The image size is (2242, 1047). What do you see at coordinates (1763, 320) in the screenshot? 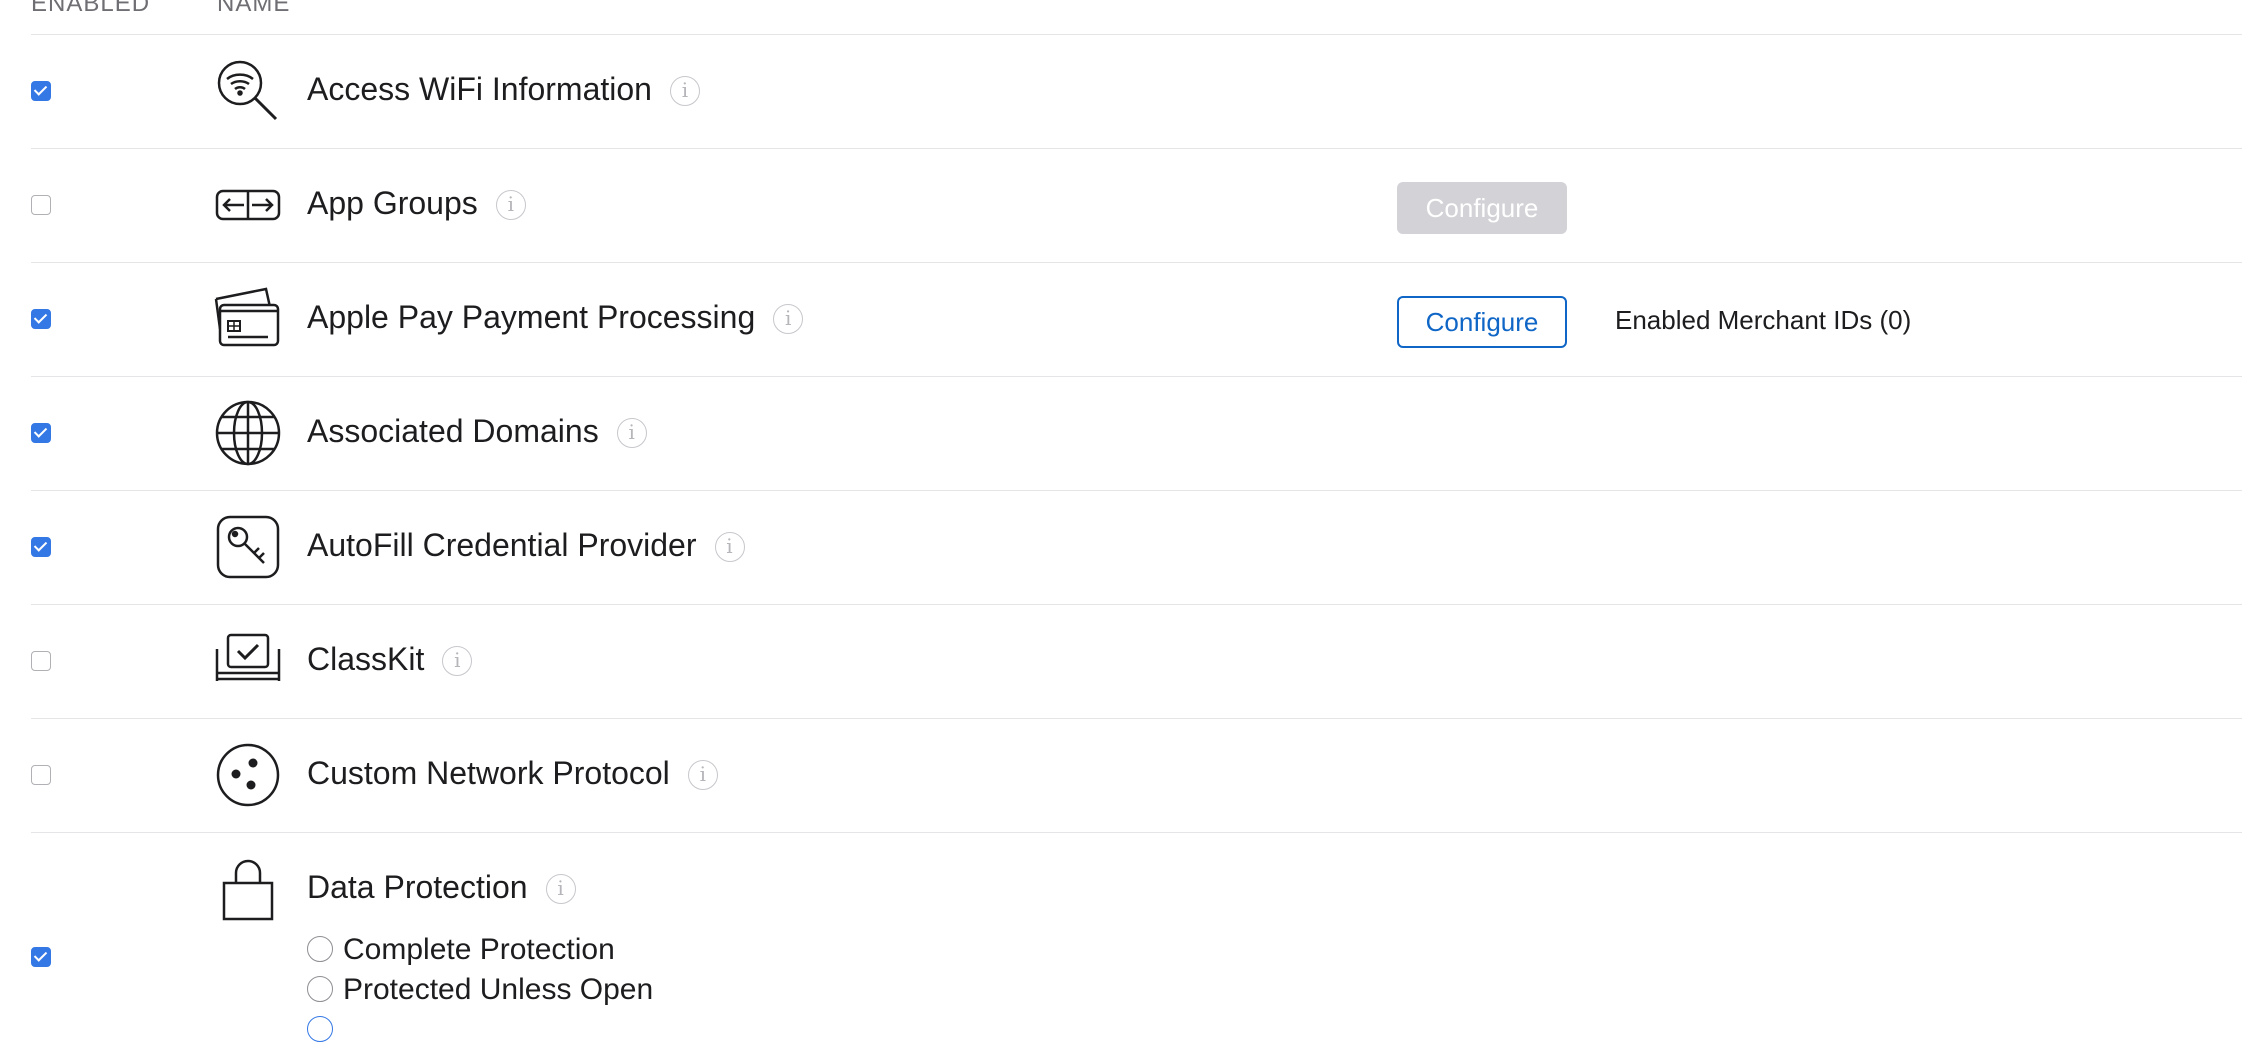
I see `merchant-ids-label: Enabled Merchant IDs (0)` at bounding box center [1763, 320].